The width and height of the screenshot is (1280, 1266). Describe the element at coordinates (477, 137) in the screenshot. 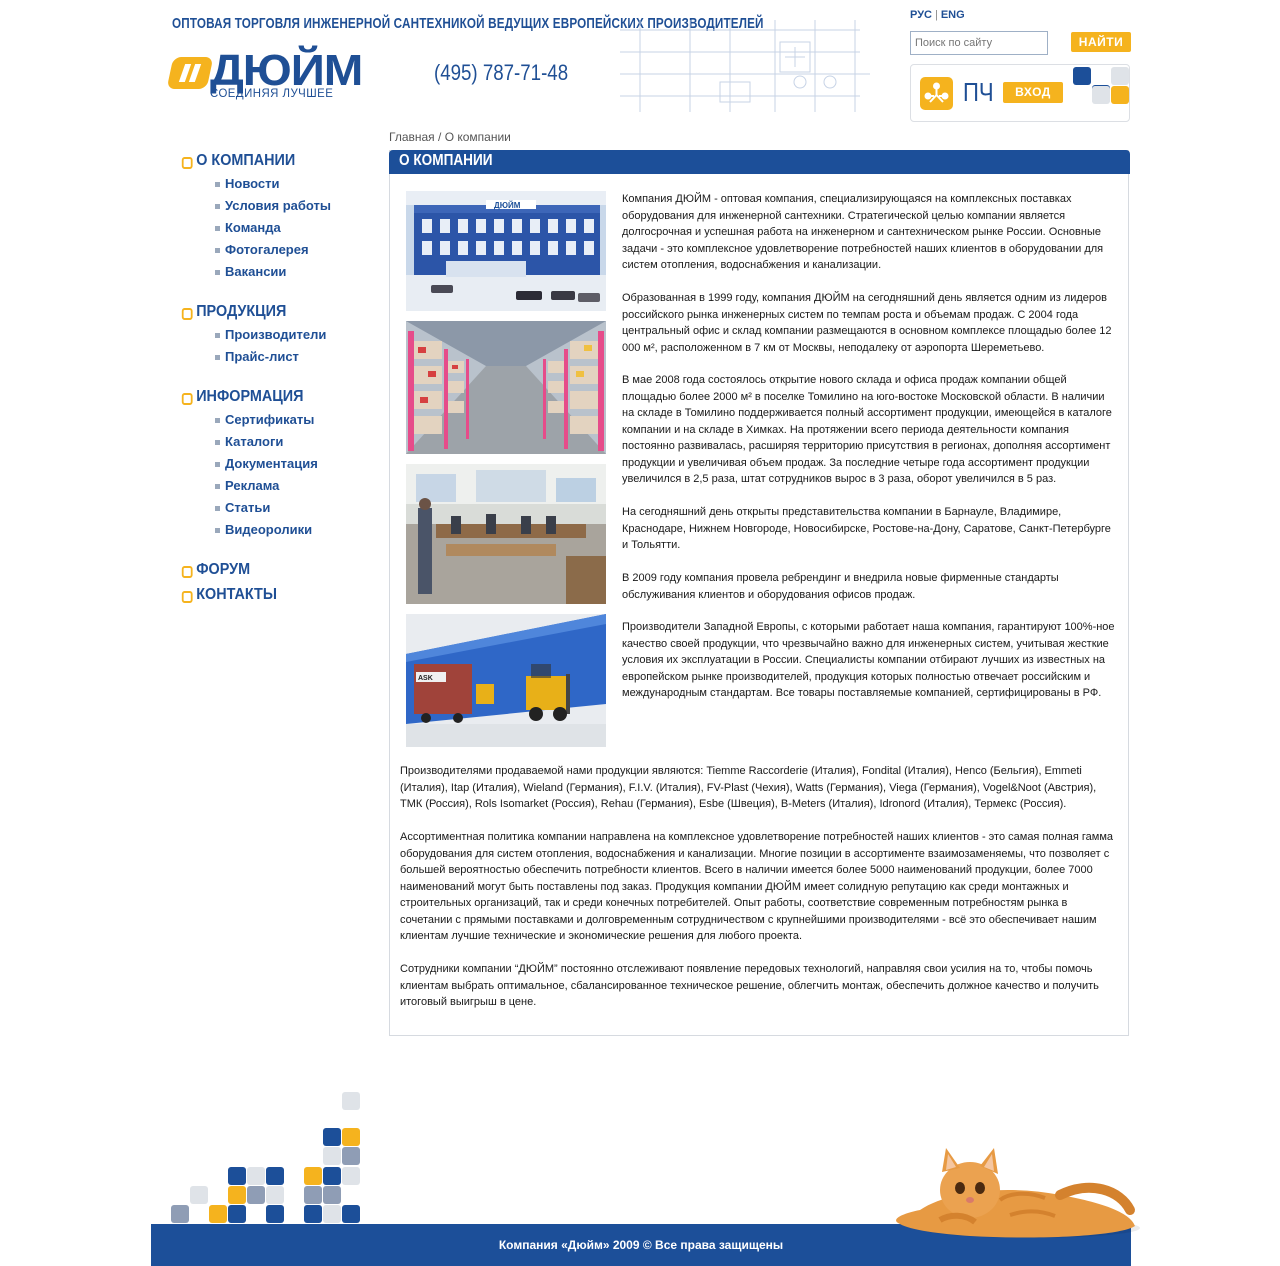

I see `breadcrumb-current: О компании` at that location.